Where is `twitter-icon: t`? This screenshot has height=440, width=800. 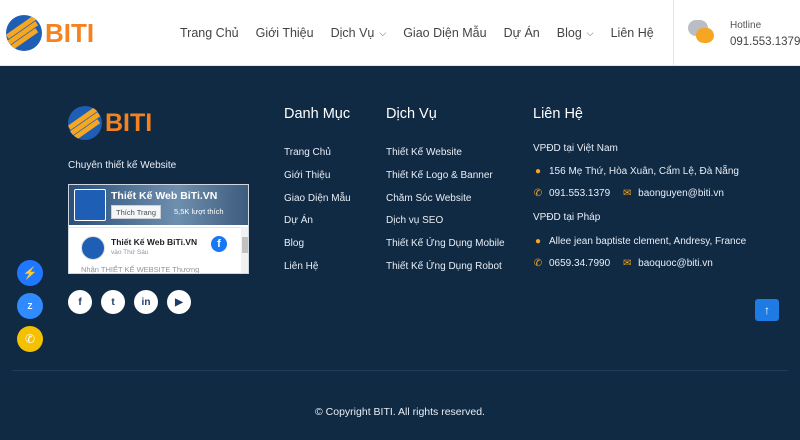 twitter-icon: t is located at coordinates (113, 302).